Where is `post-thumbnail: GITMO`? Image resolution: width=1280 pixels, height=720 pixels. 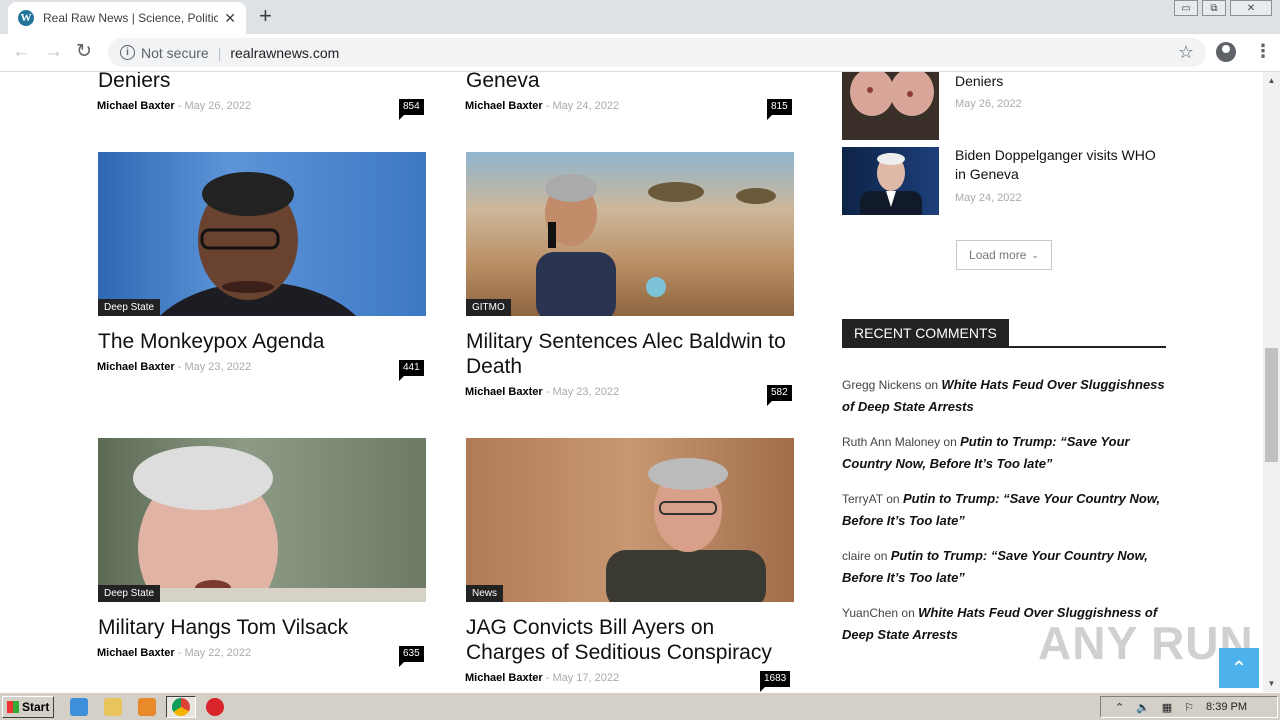 post-thumbnail: GITMO is located at coordinates (630, 234).